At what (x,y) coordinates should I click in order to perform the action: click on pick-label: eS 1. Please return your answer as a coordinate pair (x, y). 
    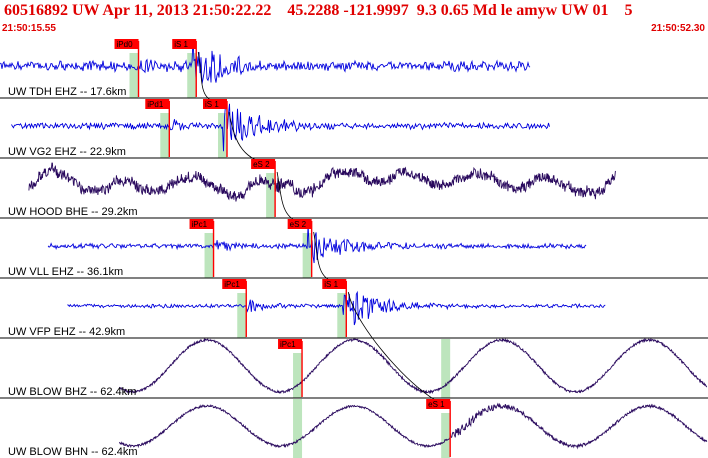
    Looking at the image, I should click on (436, 404).